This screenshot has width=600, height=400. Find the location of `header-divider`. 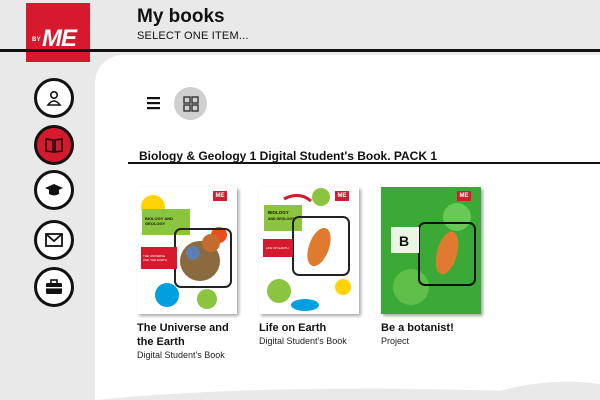

header-divider is located at coordinates (300, 50).